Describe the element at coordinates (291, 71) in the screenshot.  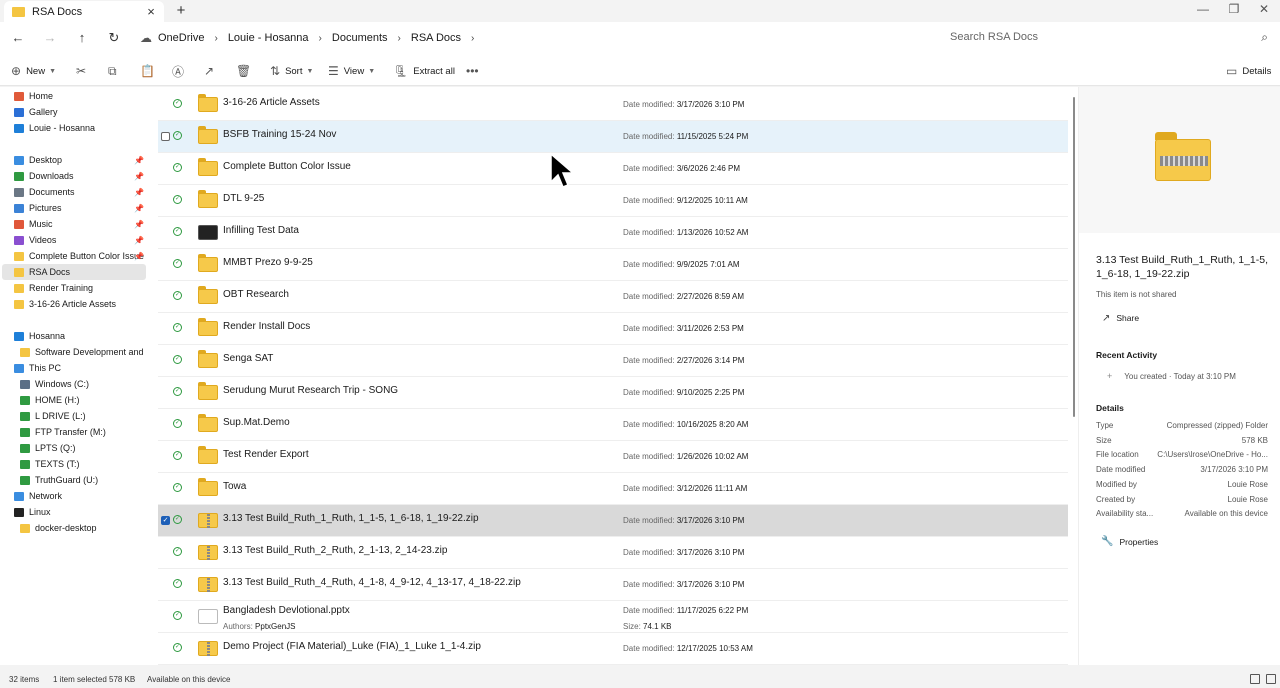
I see `sort-button: ⇅ Sort ▼` at that location.